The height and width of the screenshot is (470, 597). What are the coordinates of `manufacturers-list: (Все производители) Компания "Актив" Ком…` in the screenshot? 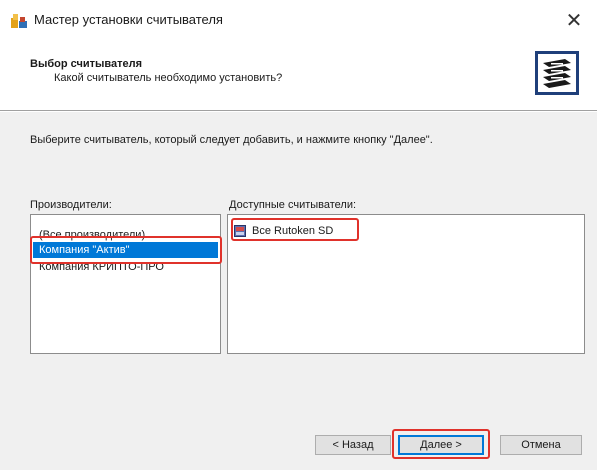 It's located at (125, 284).